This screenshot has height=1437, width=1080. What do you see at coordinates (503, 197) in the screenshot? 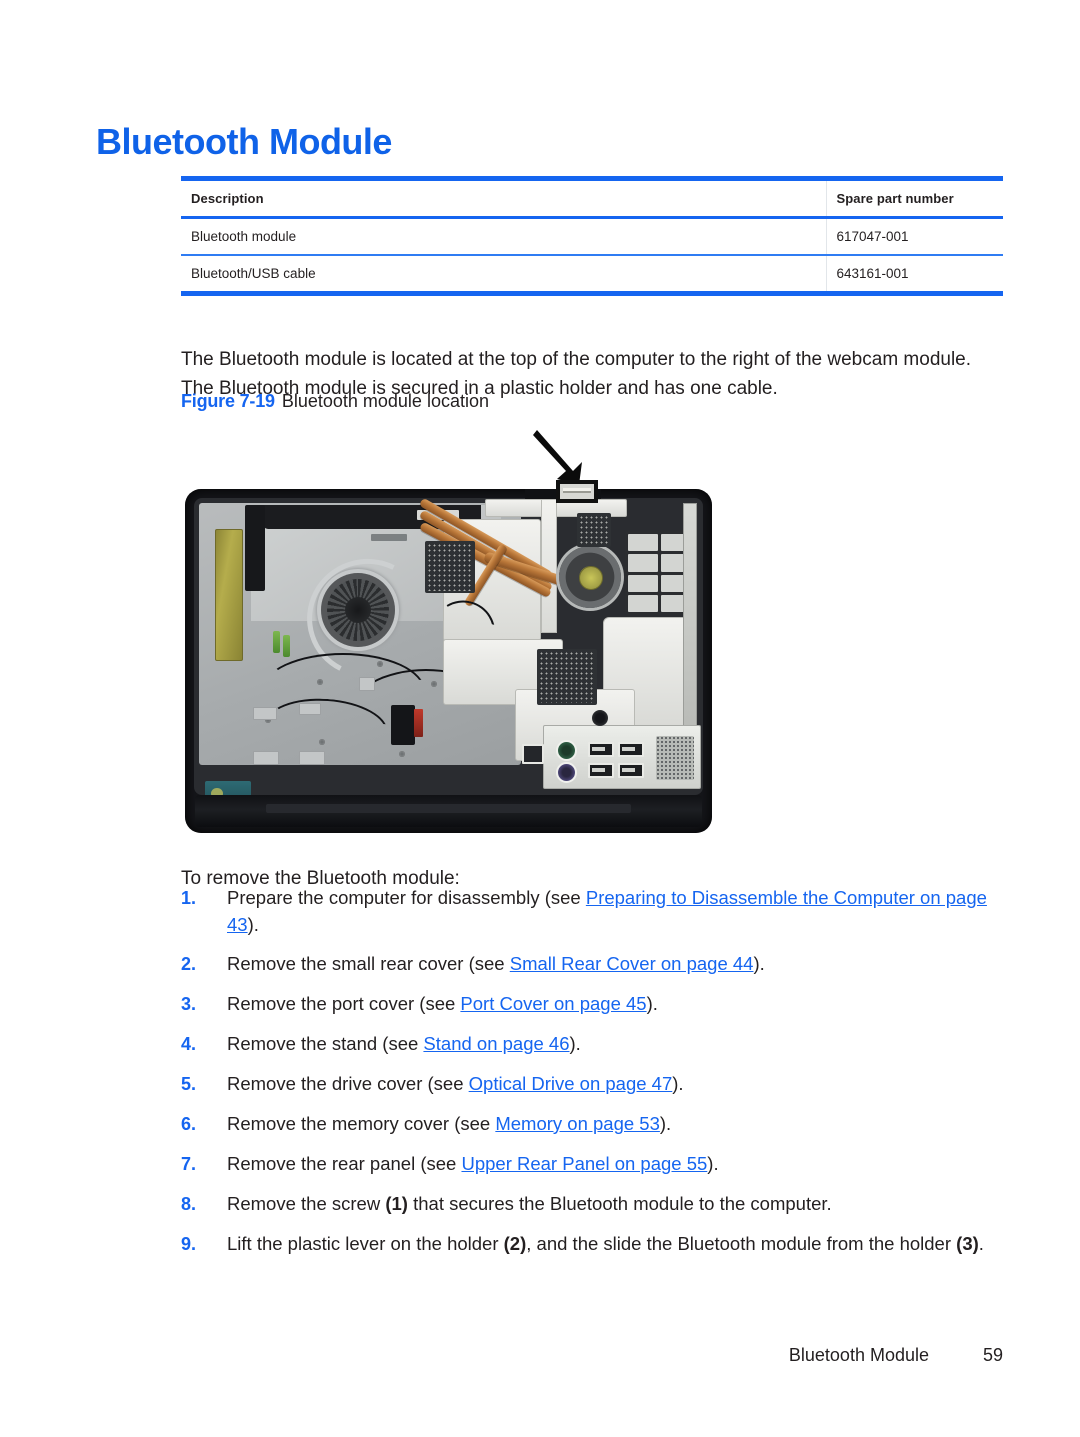
I see `column-header-description: Description` at bounding box center [503, 197].